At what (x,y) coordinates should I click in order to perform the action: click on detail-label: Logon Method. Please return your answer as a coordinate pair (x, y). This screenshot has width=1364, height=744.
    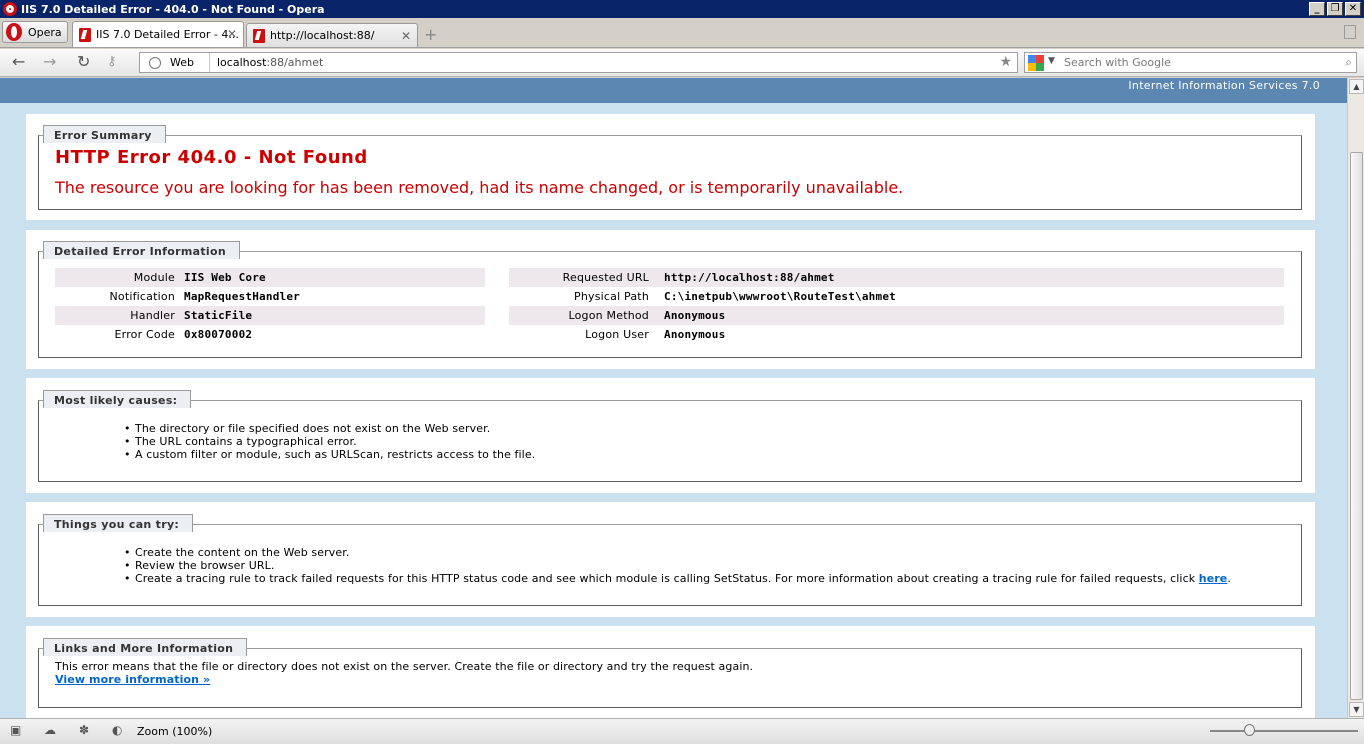
    Looking at the image, I should click on (608, 315).